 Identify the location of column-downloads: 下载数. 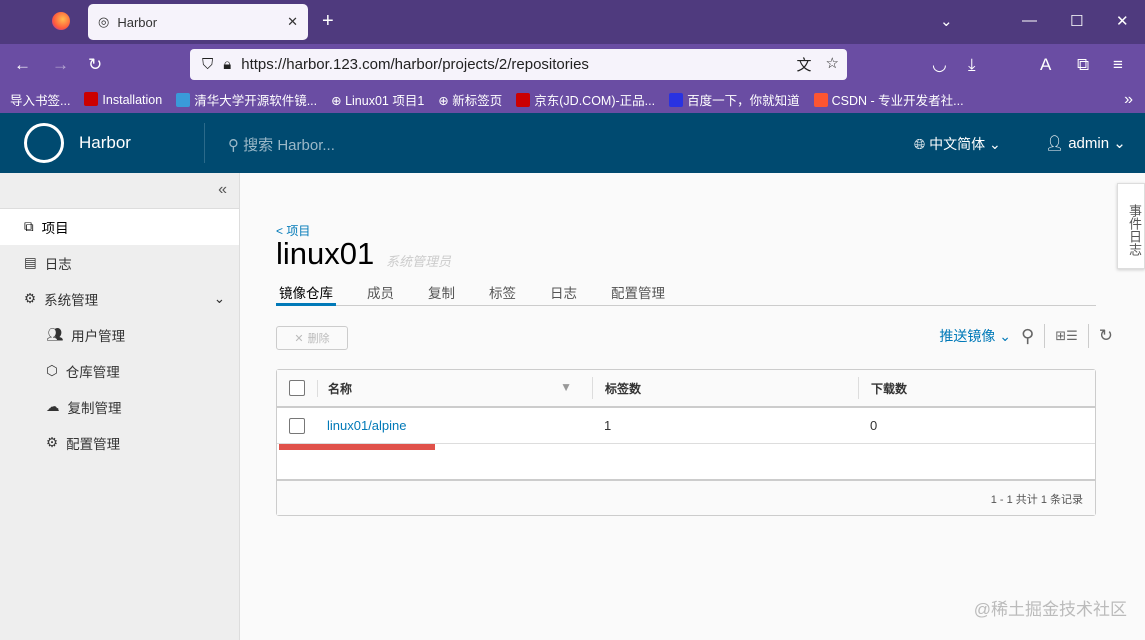
(882, 388).